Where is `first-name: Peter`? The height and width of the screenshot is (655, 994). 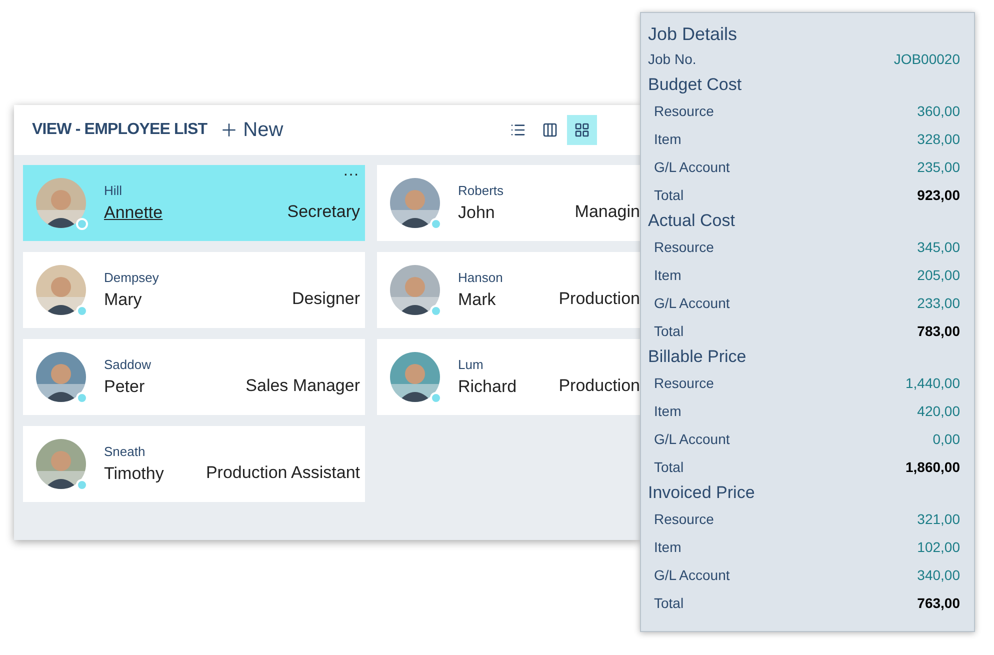 first-name: Peter is located at coordinates (127, 387).